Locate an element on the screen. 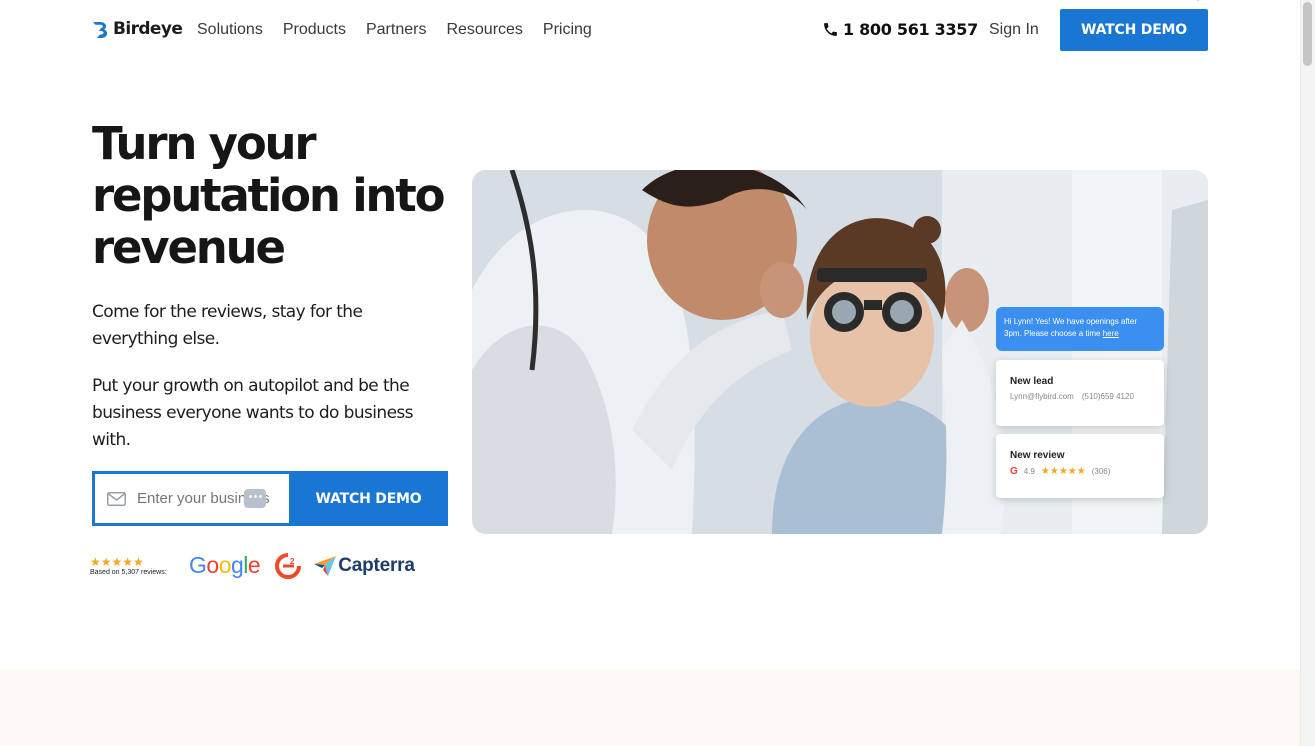 The image size is (1315, 746). email-field-wrapper: ••• is located at coordinates (190, 498).